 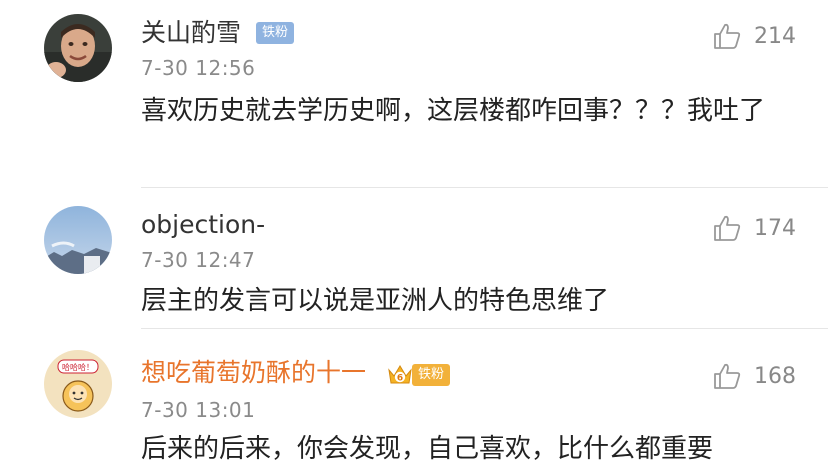 I want to click on username: 关山酌雪, so click(x=191, y=33).